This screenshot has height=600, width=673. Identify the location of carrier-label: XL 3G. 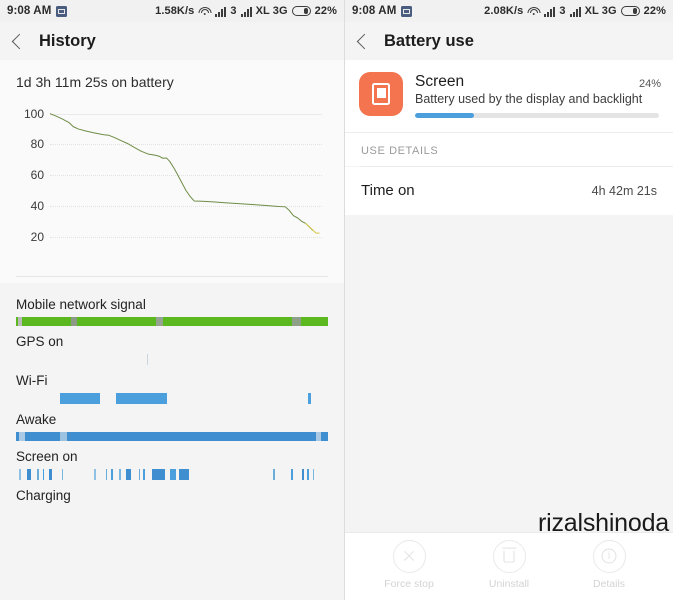
(271, 11).